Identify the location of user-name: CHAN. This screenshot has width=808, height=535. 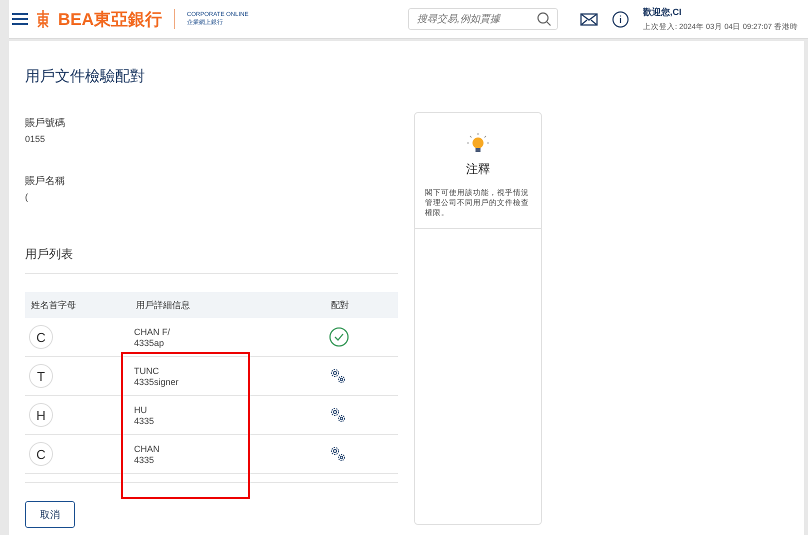
(147, 449).